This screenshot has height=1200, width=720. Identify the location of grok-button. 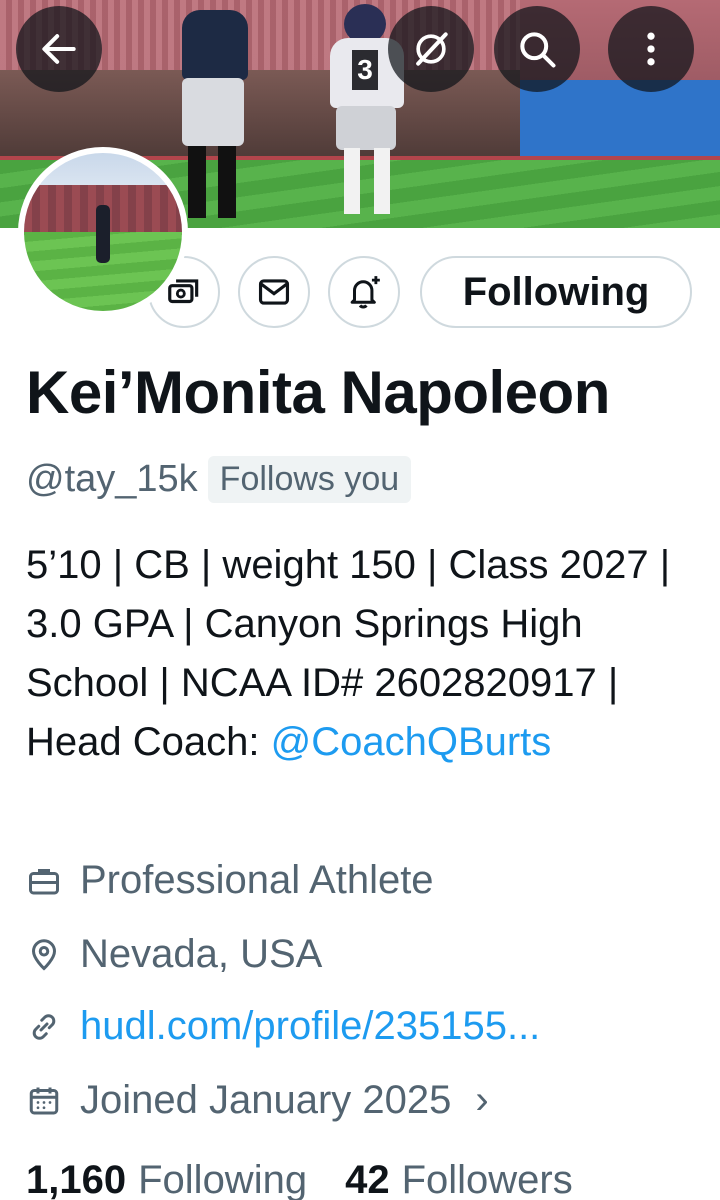
(431, 49).